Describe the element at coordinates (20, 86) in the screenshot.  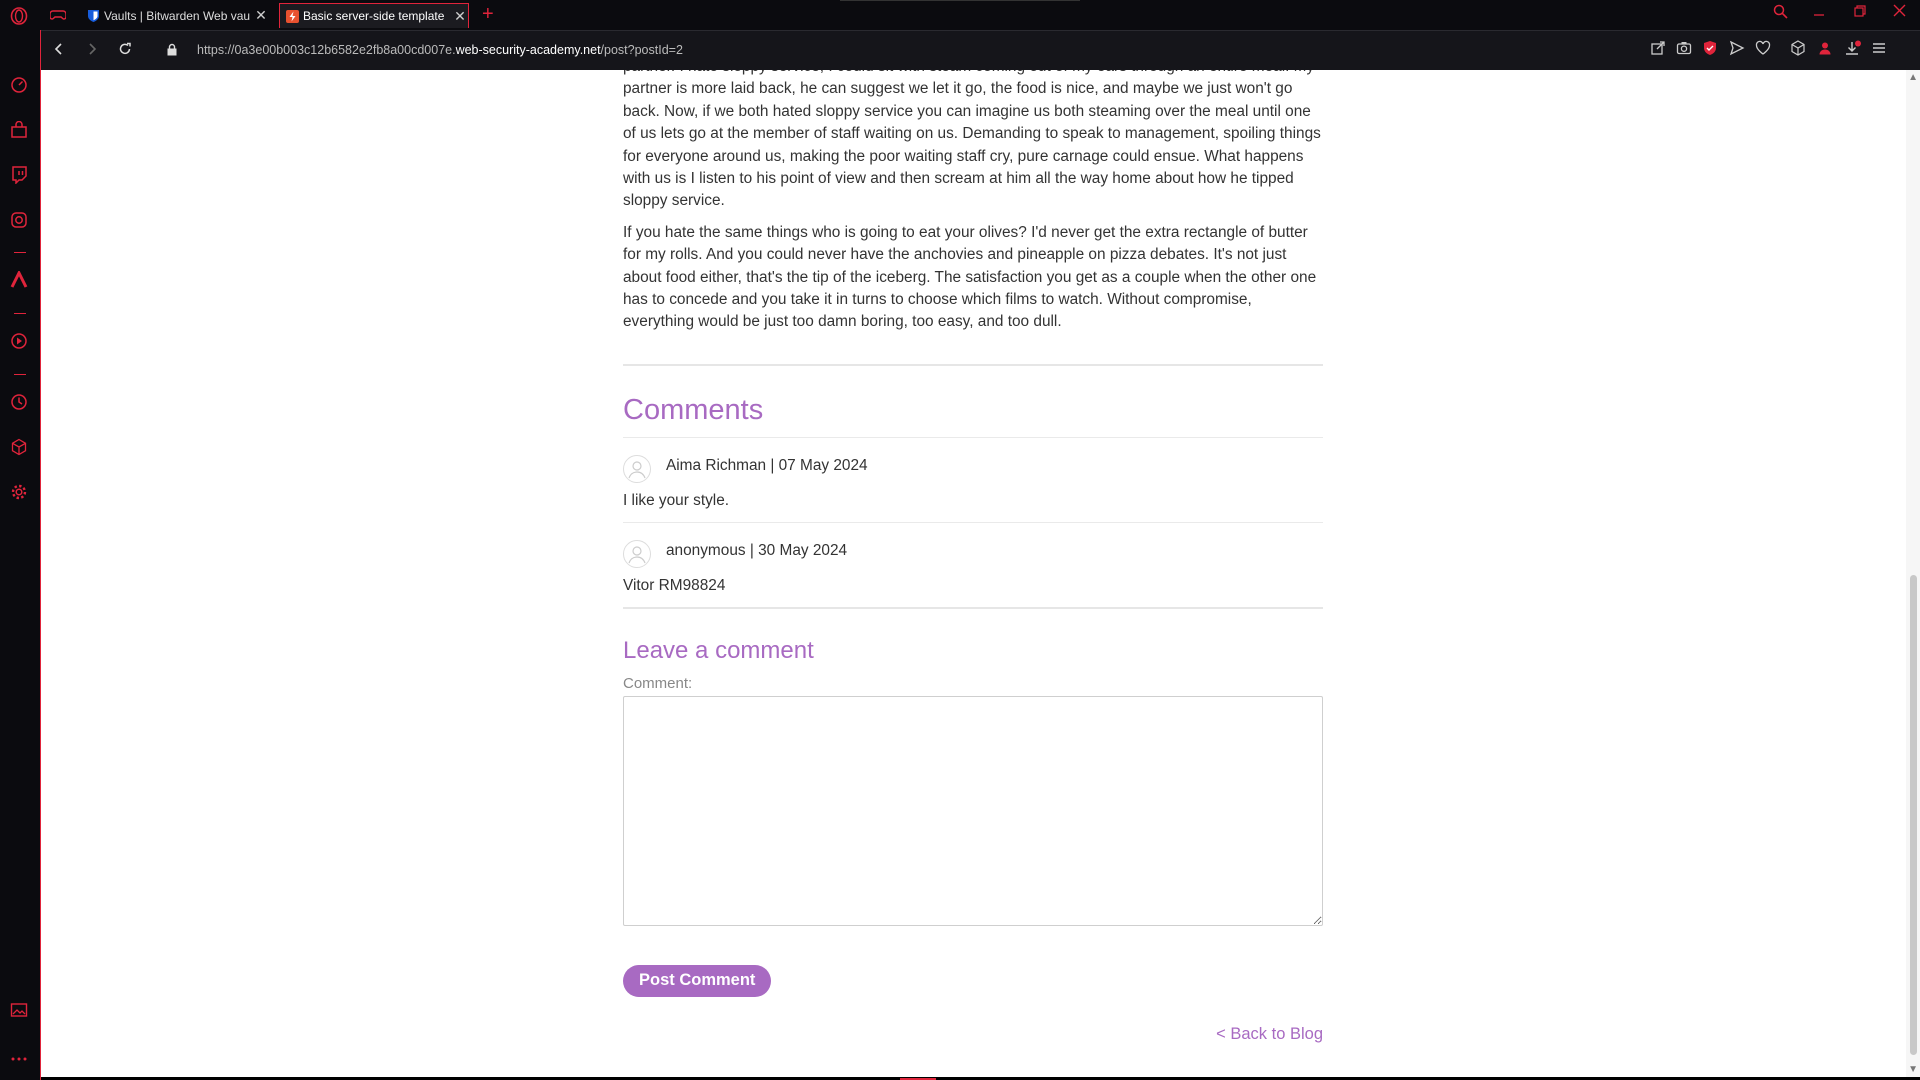
I see `gx-control-icon` at that location.